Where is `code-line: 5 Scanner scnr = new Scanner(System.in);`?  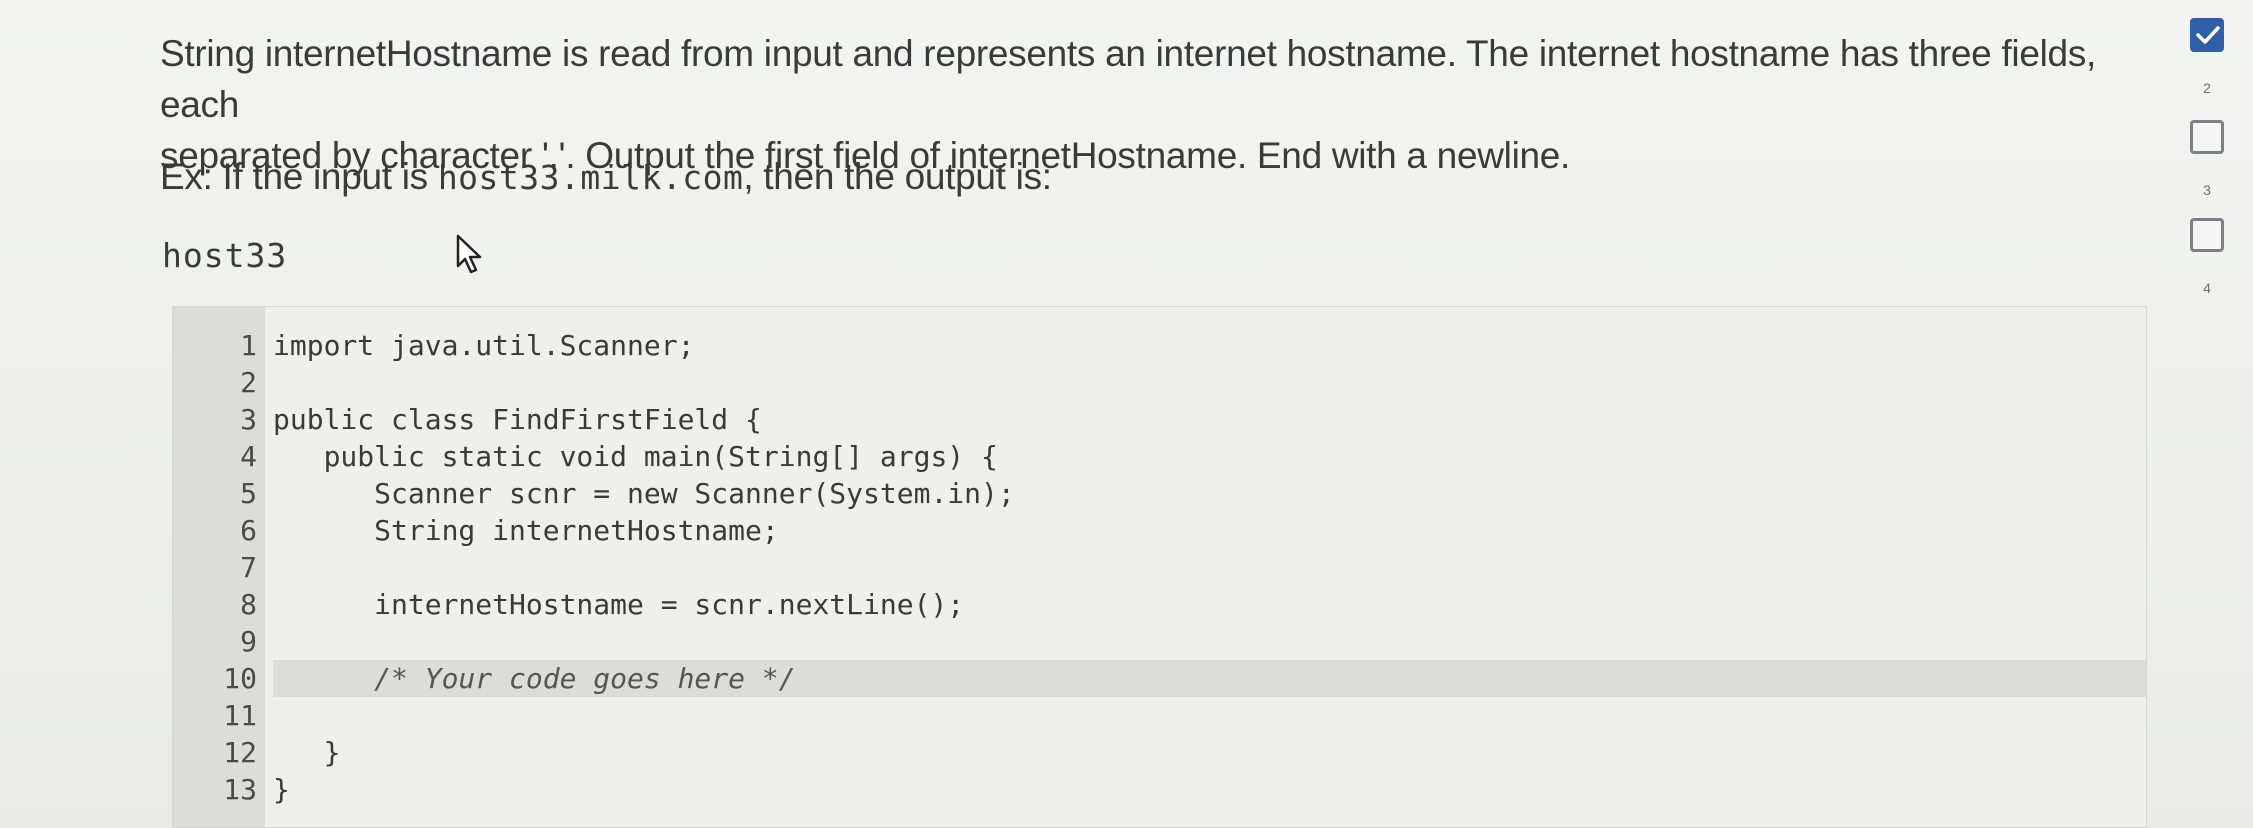 code-line: 5 Scanner scnr = new Scanner(System.in); is located at coordinates (1159, 493).